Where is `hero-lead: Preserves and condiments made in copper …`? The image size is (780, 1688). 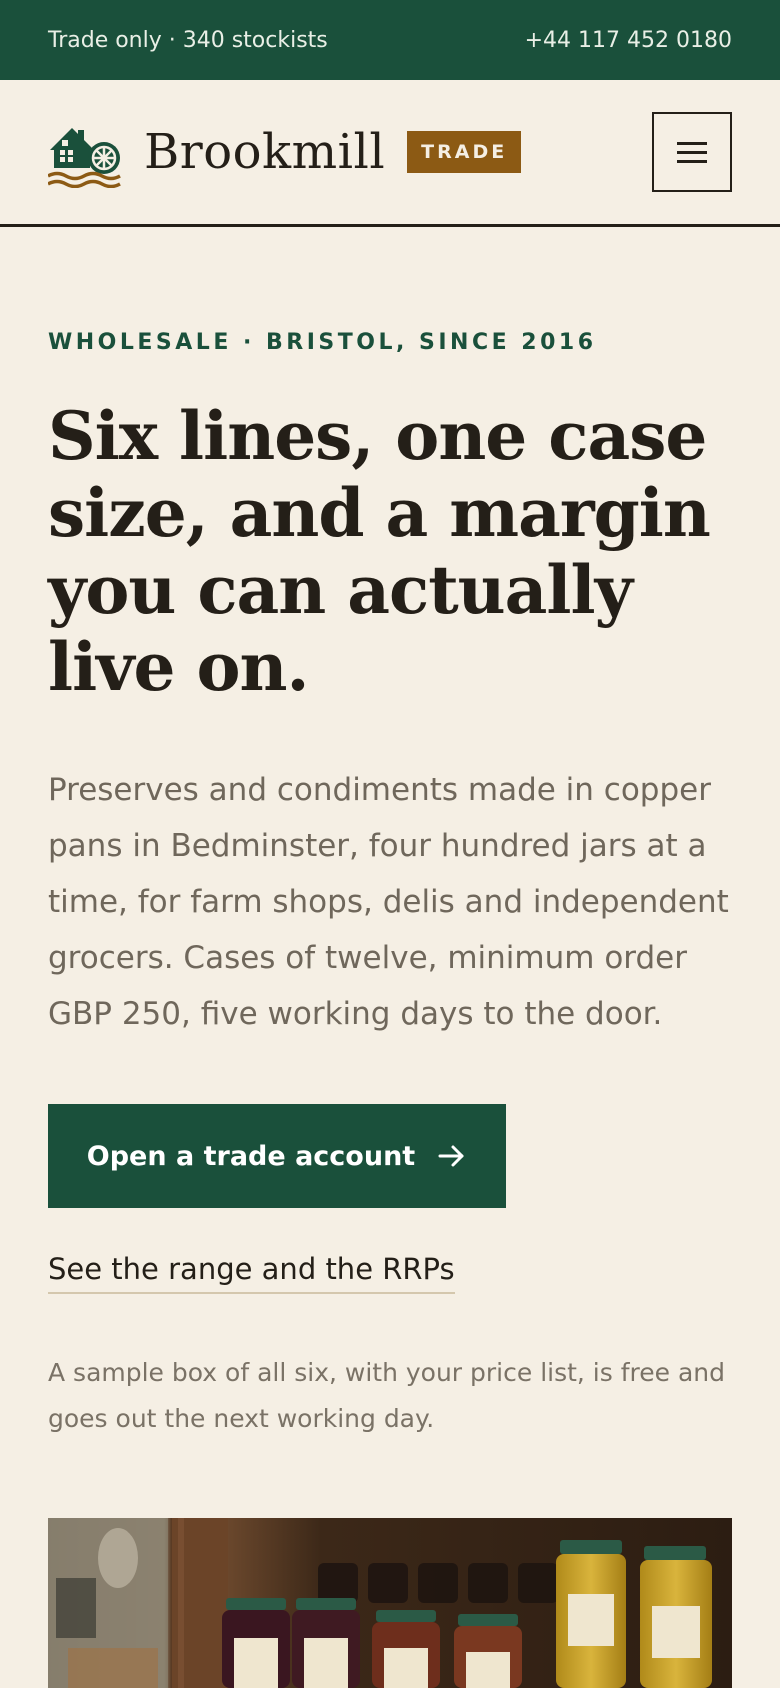 hero-lead: Preserves and condiments made in copper … is located at coordinates (388, 902).